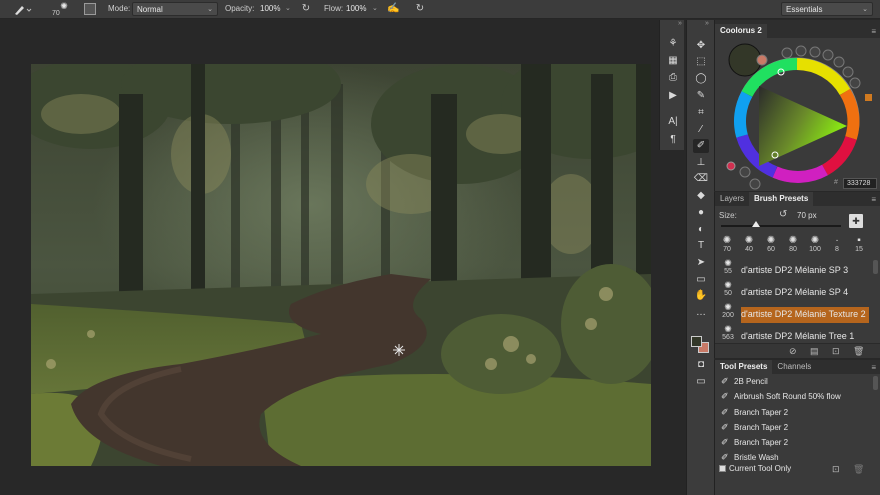 The width and height of the screenshot is (880, 495). I want to click on brush-panel-footer: ⊘ ▤ ⊡ 🗑, so click(797, 350).